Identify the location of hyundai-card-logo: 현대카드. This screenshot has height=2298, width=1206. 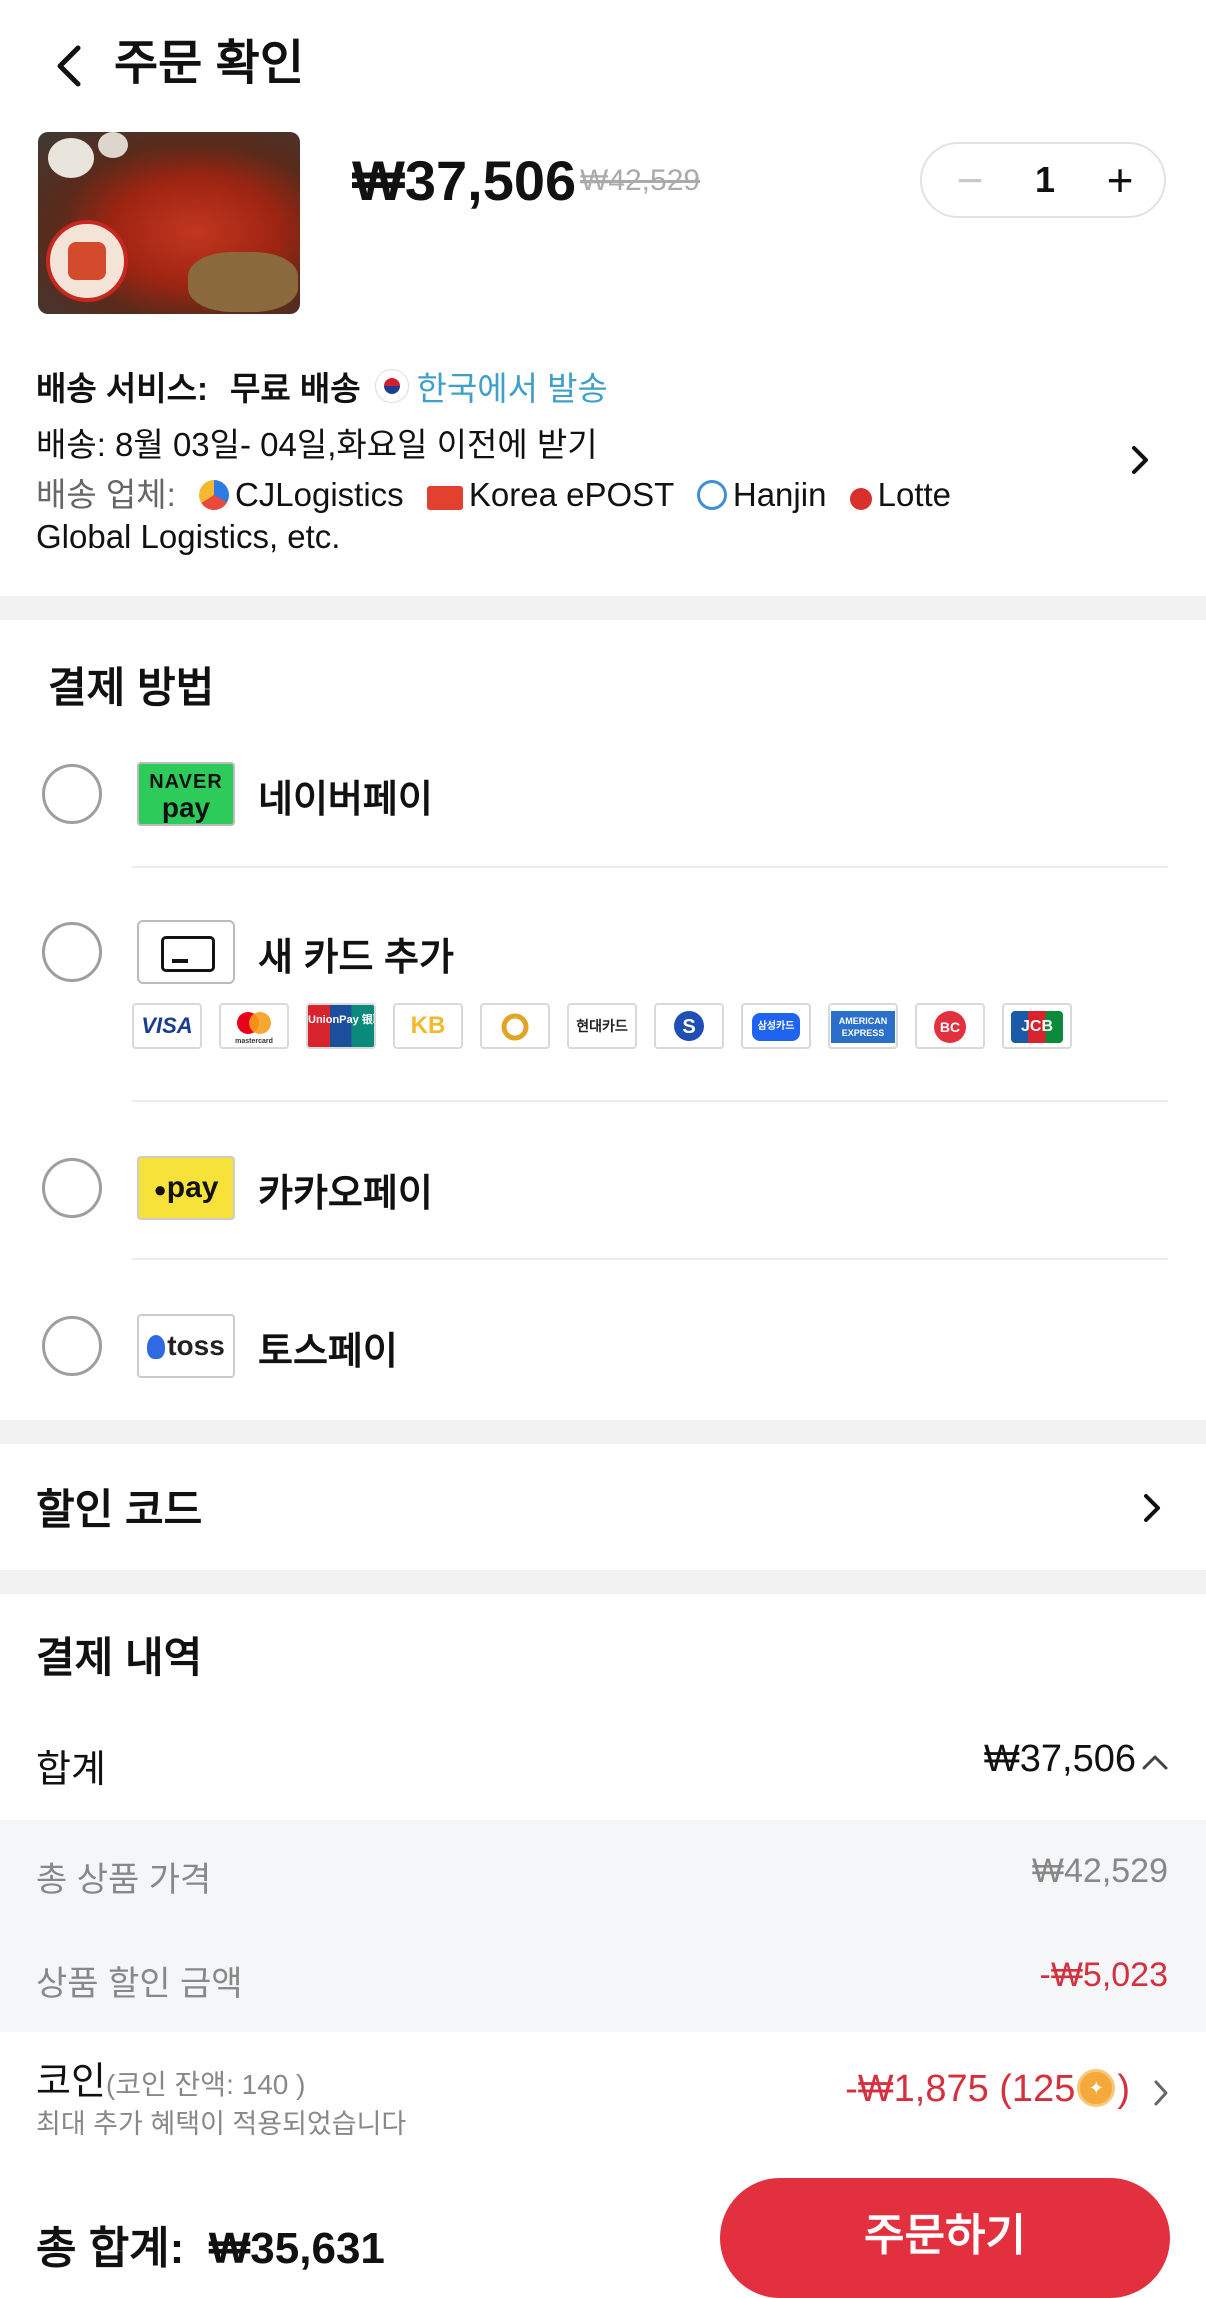
(602, 1026).